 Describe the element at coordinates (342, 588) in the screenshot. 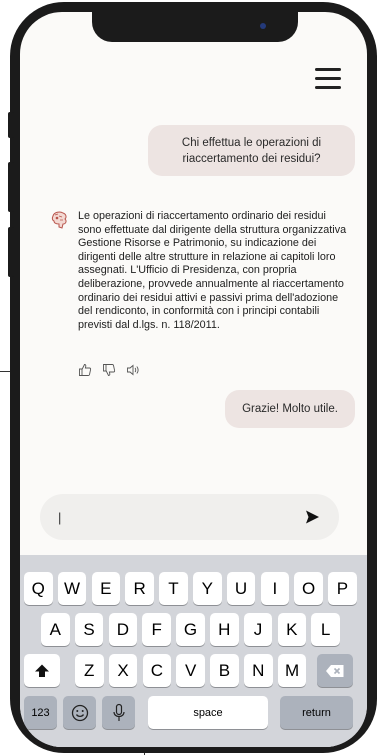

I see `key-p: P` at that location.